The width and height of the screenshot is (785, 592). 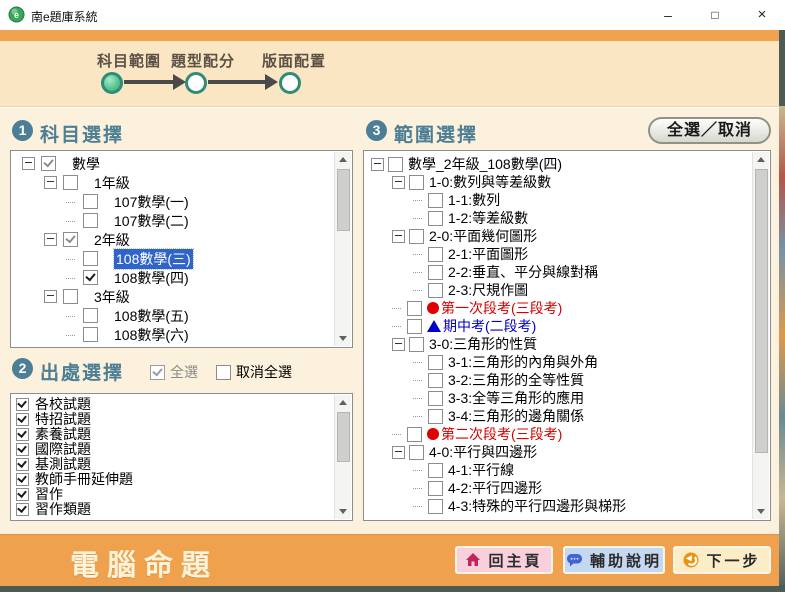 What do you see at coordinates (559, 326) in the screenshot?
I see `tree-row: 期中考(二段考)` at bounding box center [559, 326].